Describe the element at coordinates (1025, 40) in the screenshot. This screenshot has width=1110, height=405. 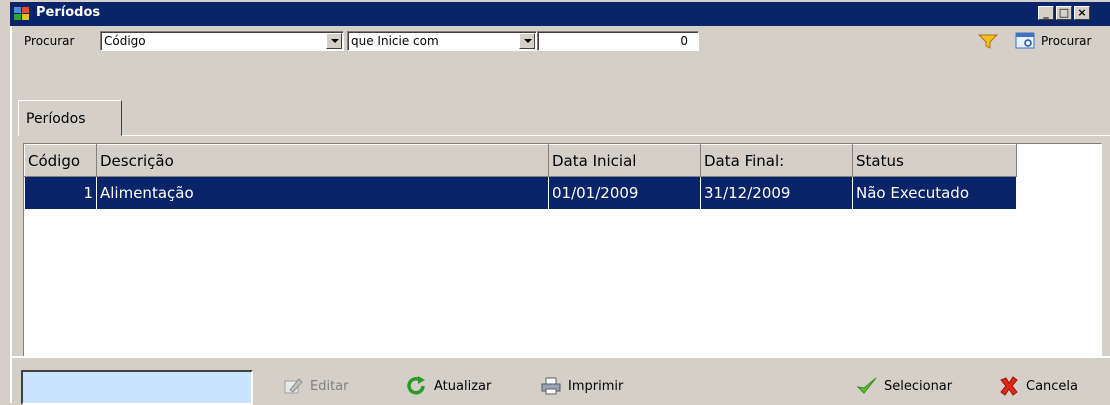
I see `search-icon` at that location.